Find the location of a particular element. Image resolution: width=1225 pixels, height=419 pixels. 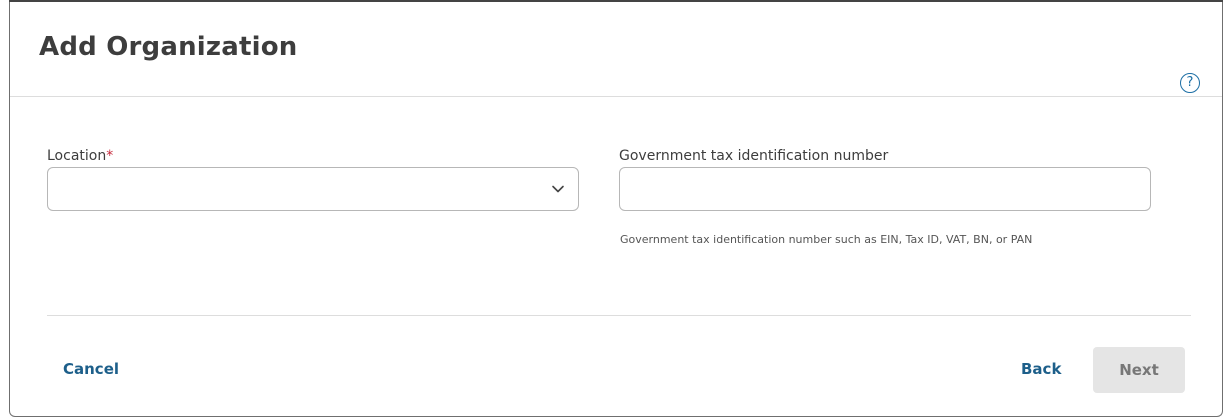

back-button: Back is located at coordinates (1041, 369).